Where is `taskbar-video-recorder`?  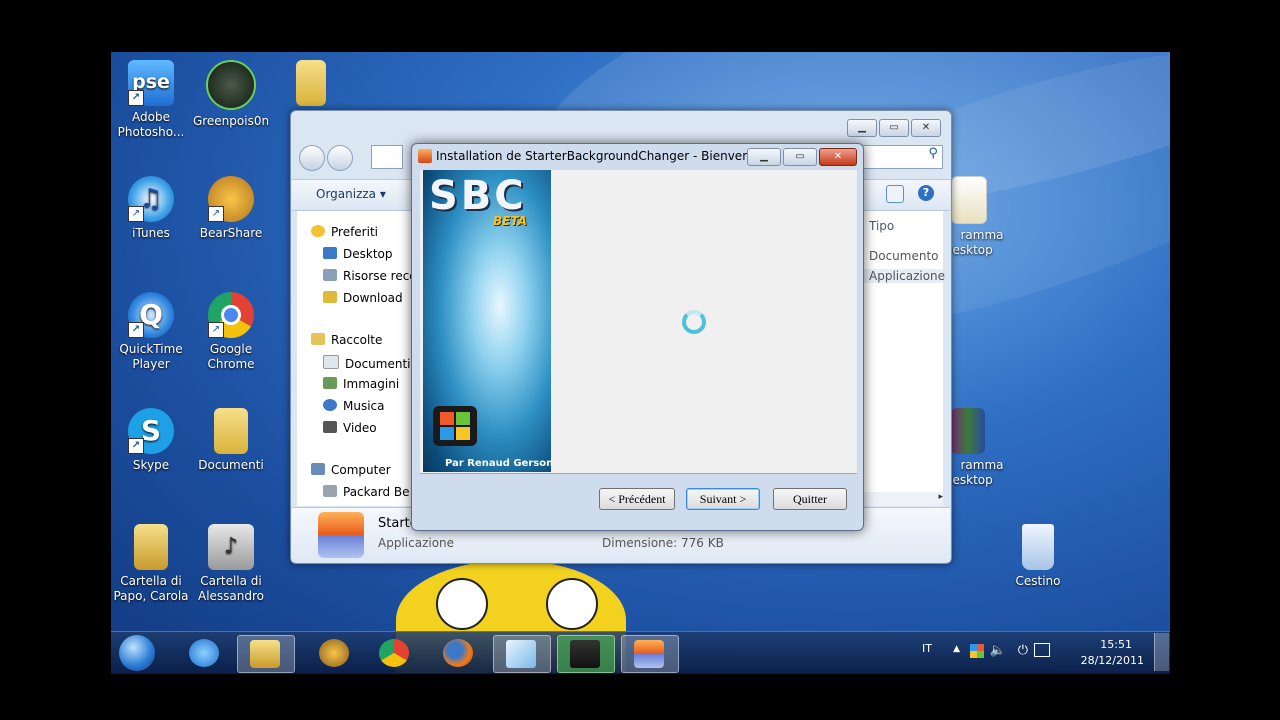
taskbar-video-recorder is located at coordinates (586, 654).